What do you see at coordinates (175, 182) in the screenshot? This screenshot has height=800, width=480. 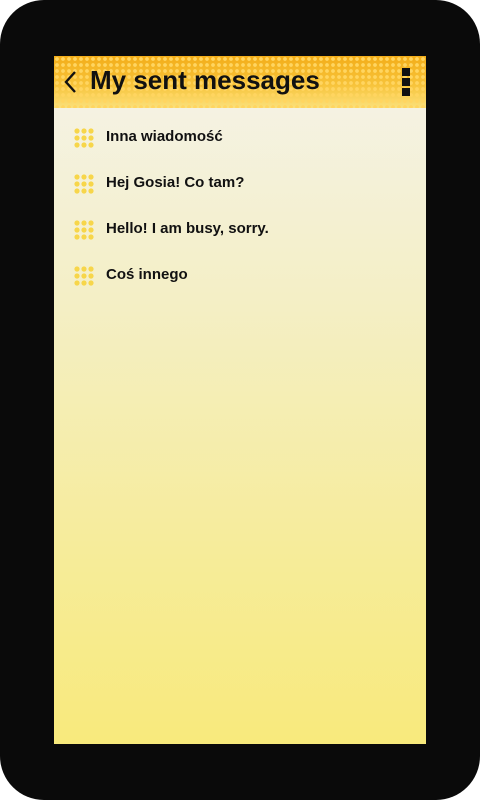 I see `message-label: Hej Gosia! Co tam?` at bounding box center [175, 182].